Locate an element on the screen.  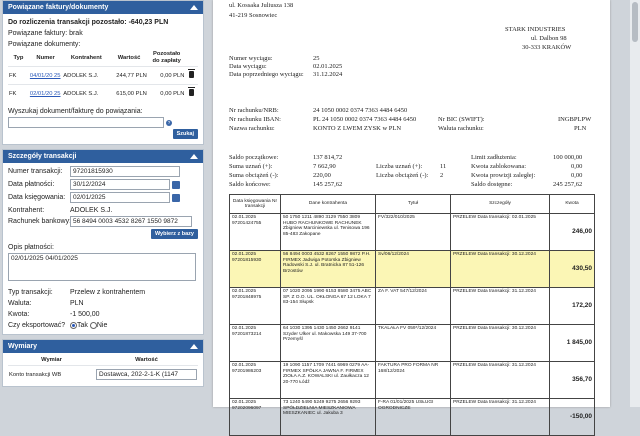
transaction-details-panel-header: Szczegóły transakcji is located at coordinates (103, 156).